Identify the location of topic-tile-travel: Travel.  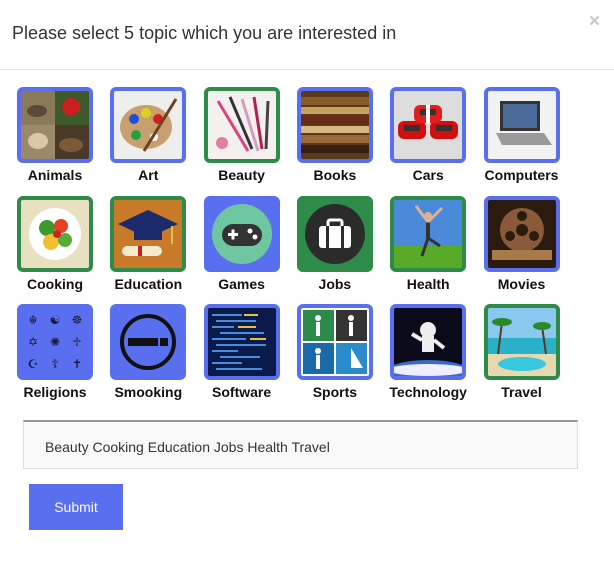
(514, 356).